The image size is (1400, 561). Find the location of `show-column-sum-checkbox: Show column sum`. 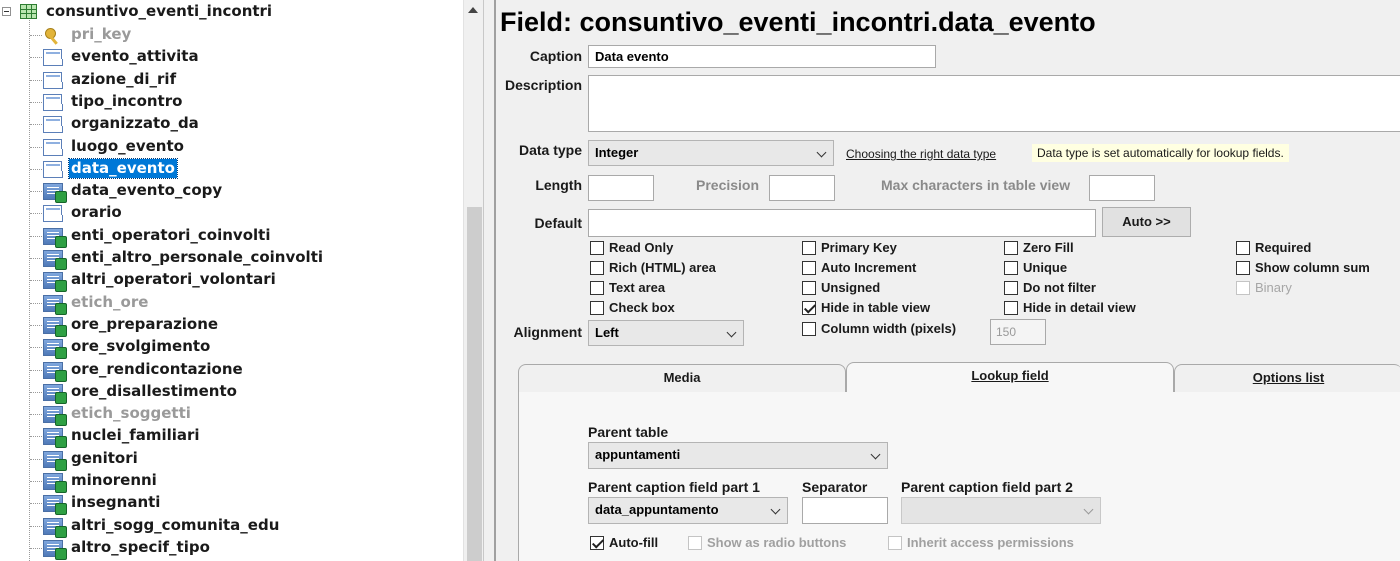

show-column-sum-checkbox: Show column sum is located at coordinates (1316, 268).